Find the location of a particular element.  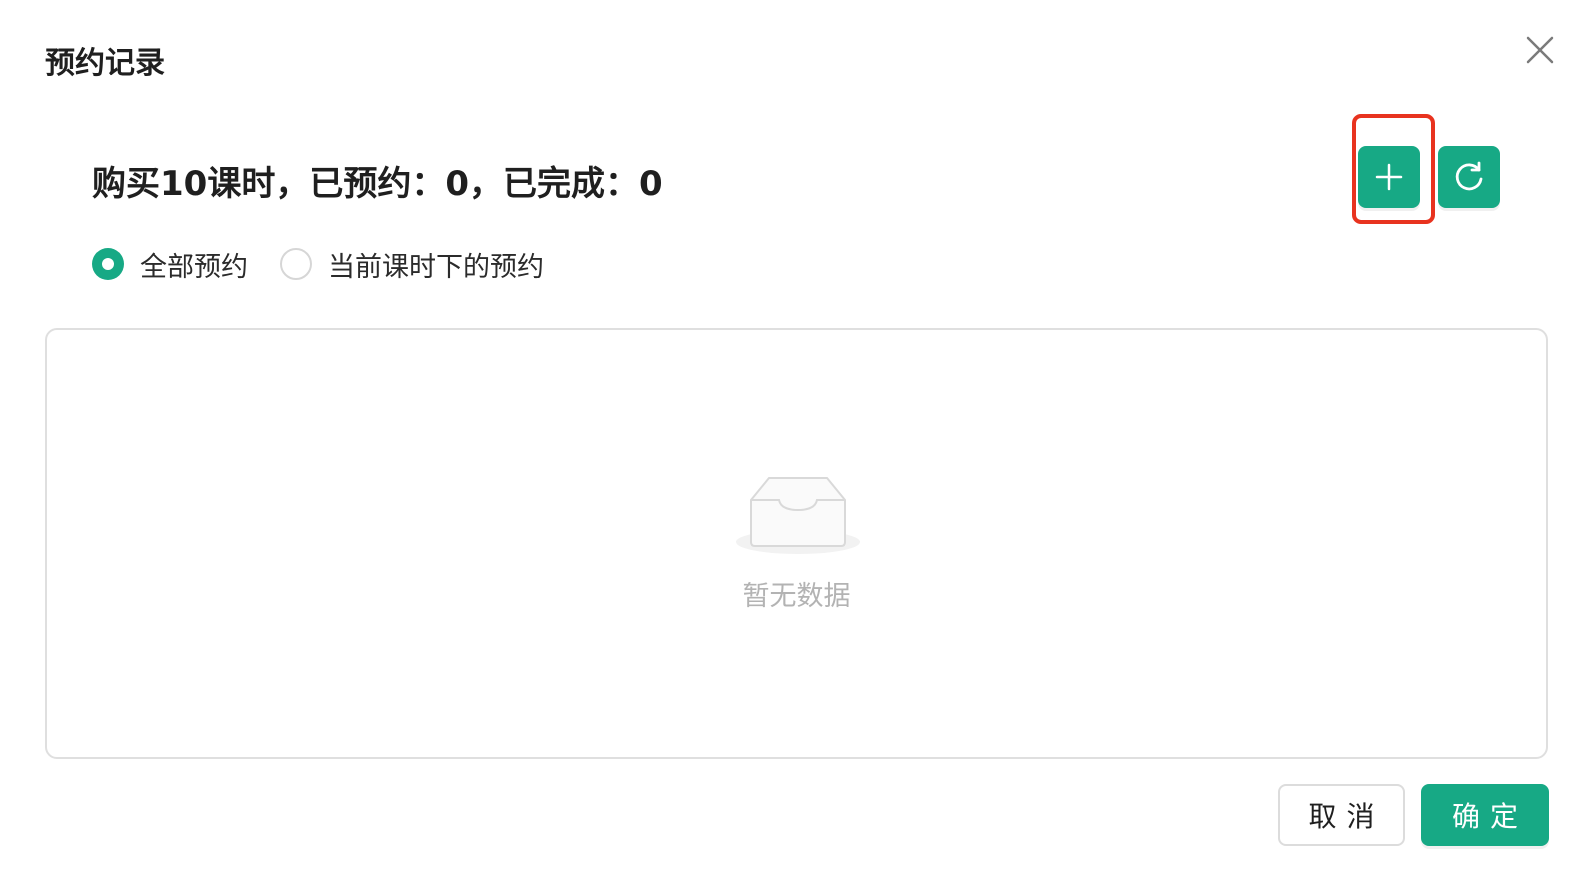

radio-current-lesson-appointments: 当前课时下的预约 is located at coordinates (412, 264).